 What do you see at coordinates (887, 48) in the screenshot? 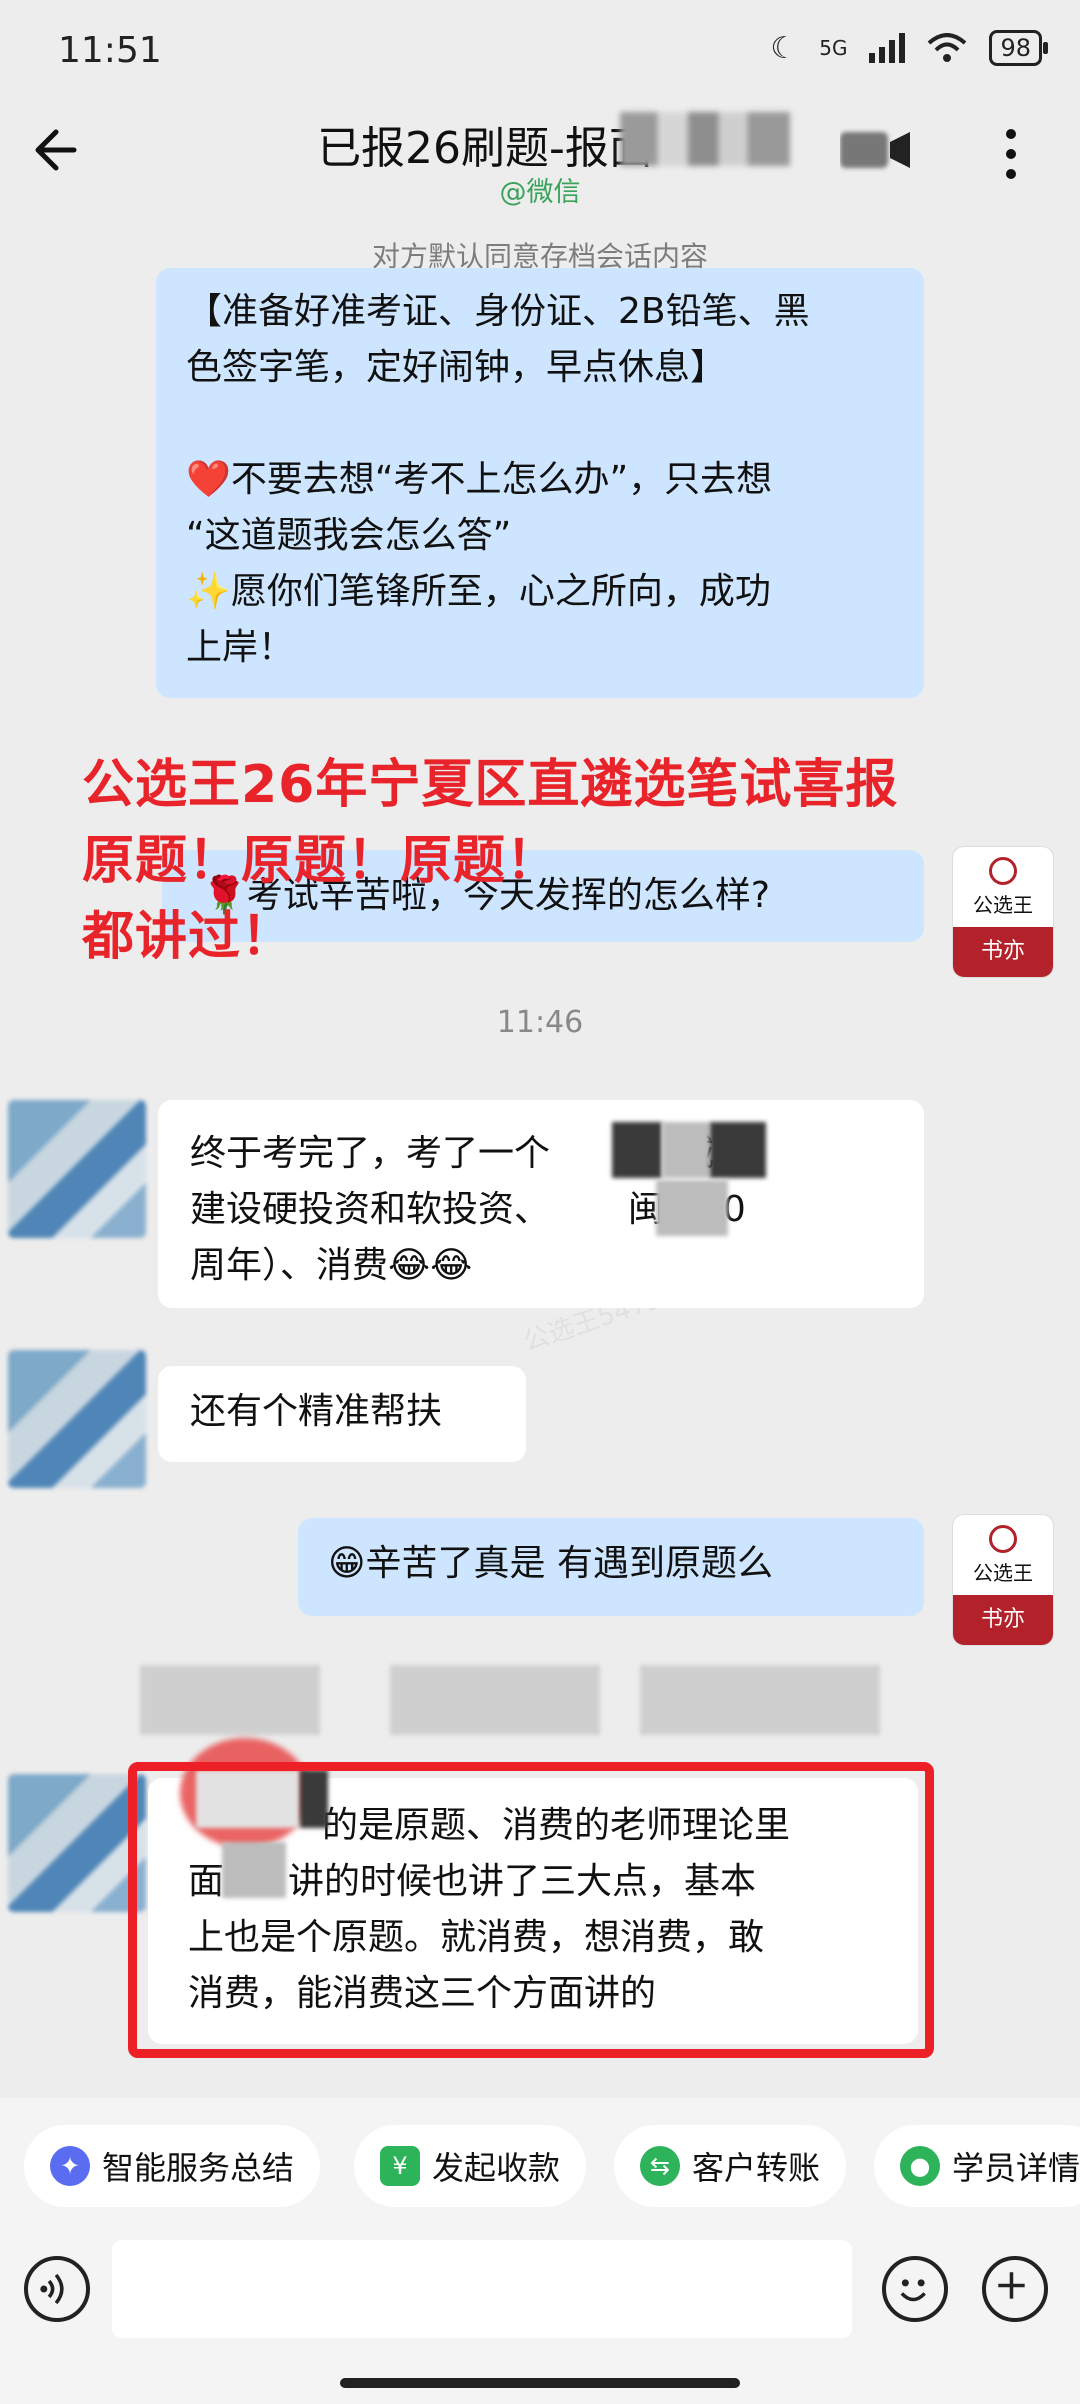
I see `signal-icon` at bounding box center [887, 48].